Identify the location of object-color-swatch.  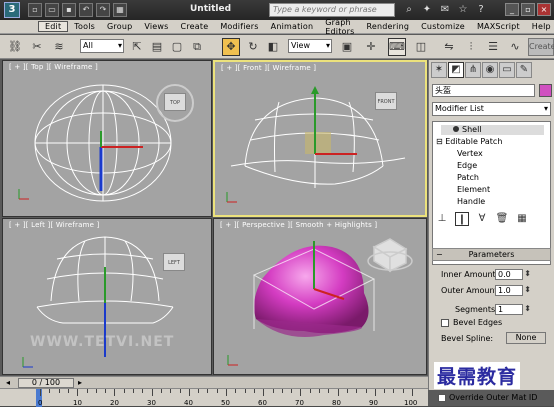
(545, 90).